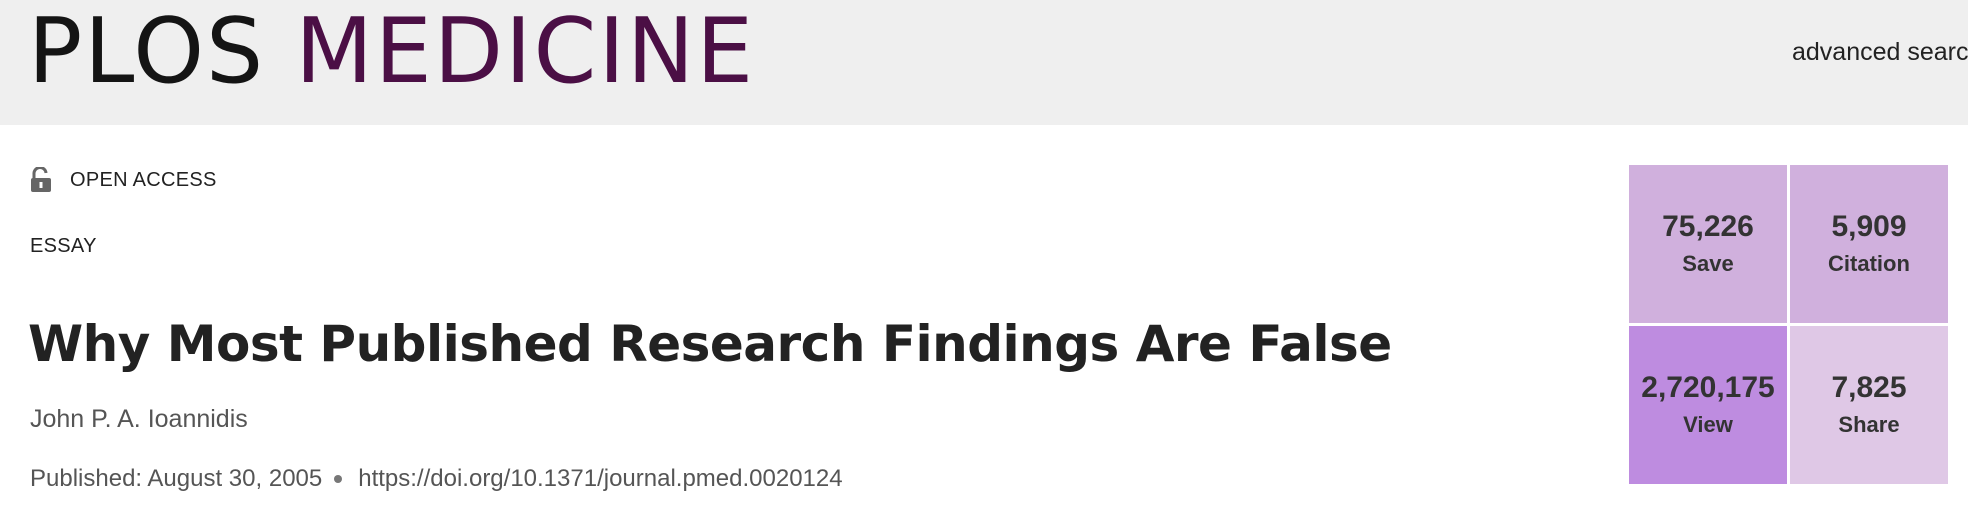 The width and height of the screenshot is (1968, 516). I want to click on author-link: John P. A. Ioannidis, so click(139, 419).